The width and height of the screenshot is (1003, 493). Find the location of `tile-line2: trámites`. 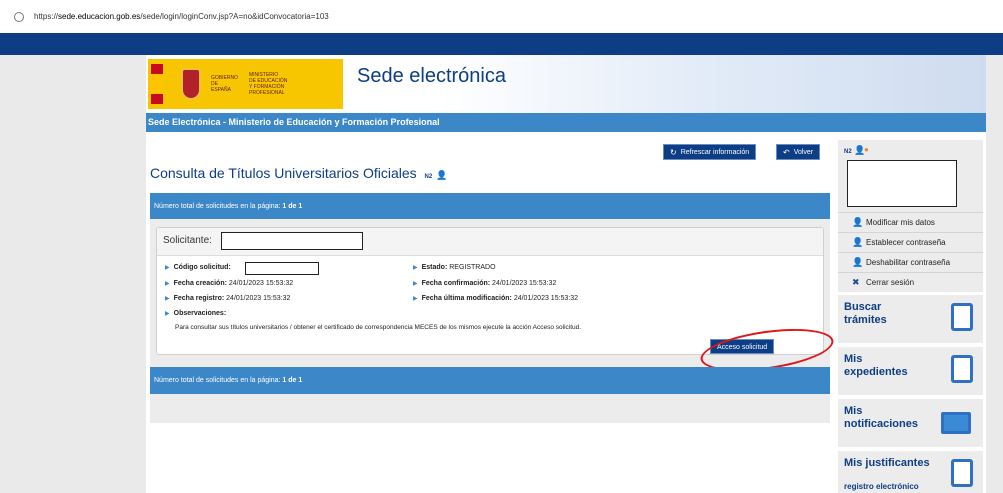

tile-line2: trámites is located at coordinates (865, 320).